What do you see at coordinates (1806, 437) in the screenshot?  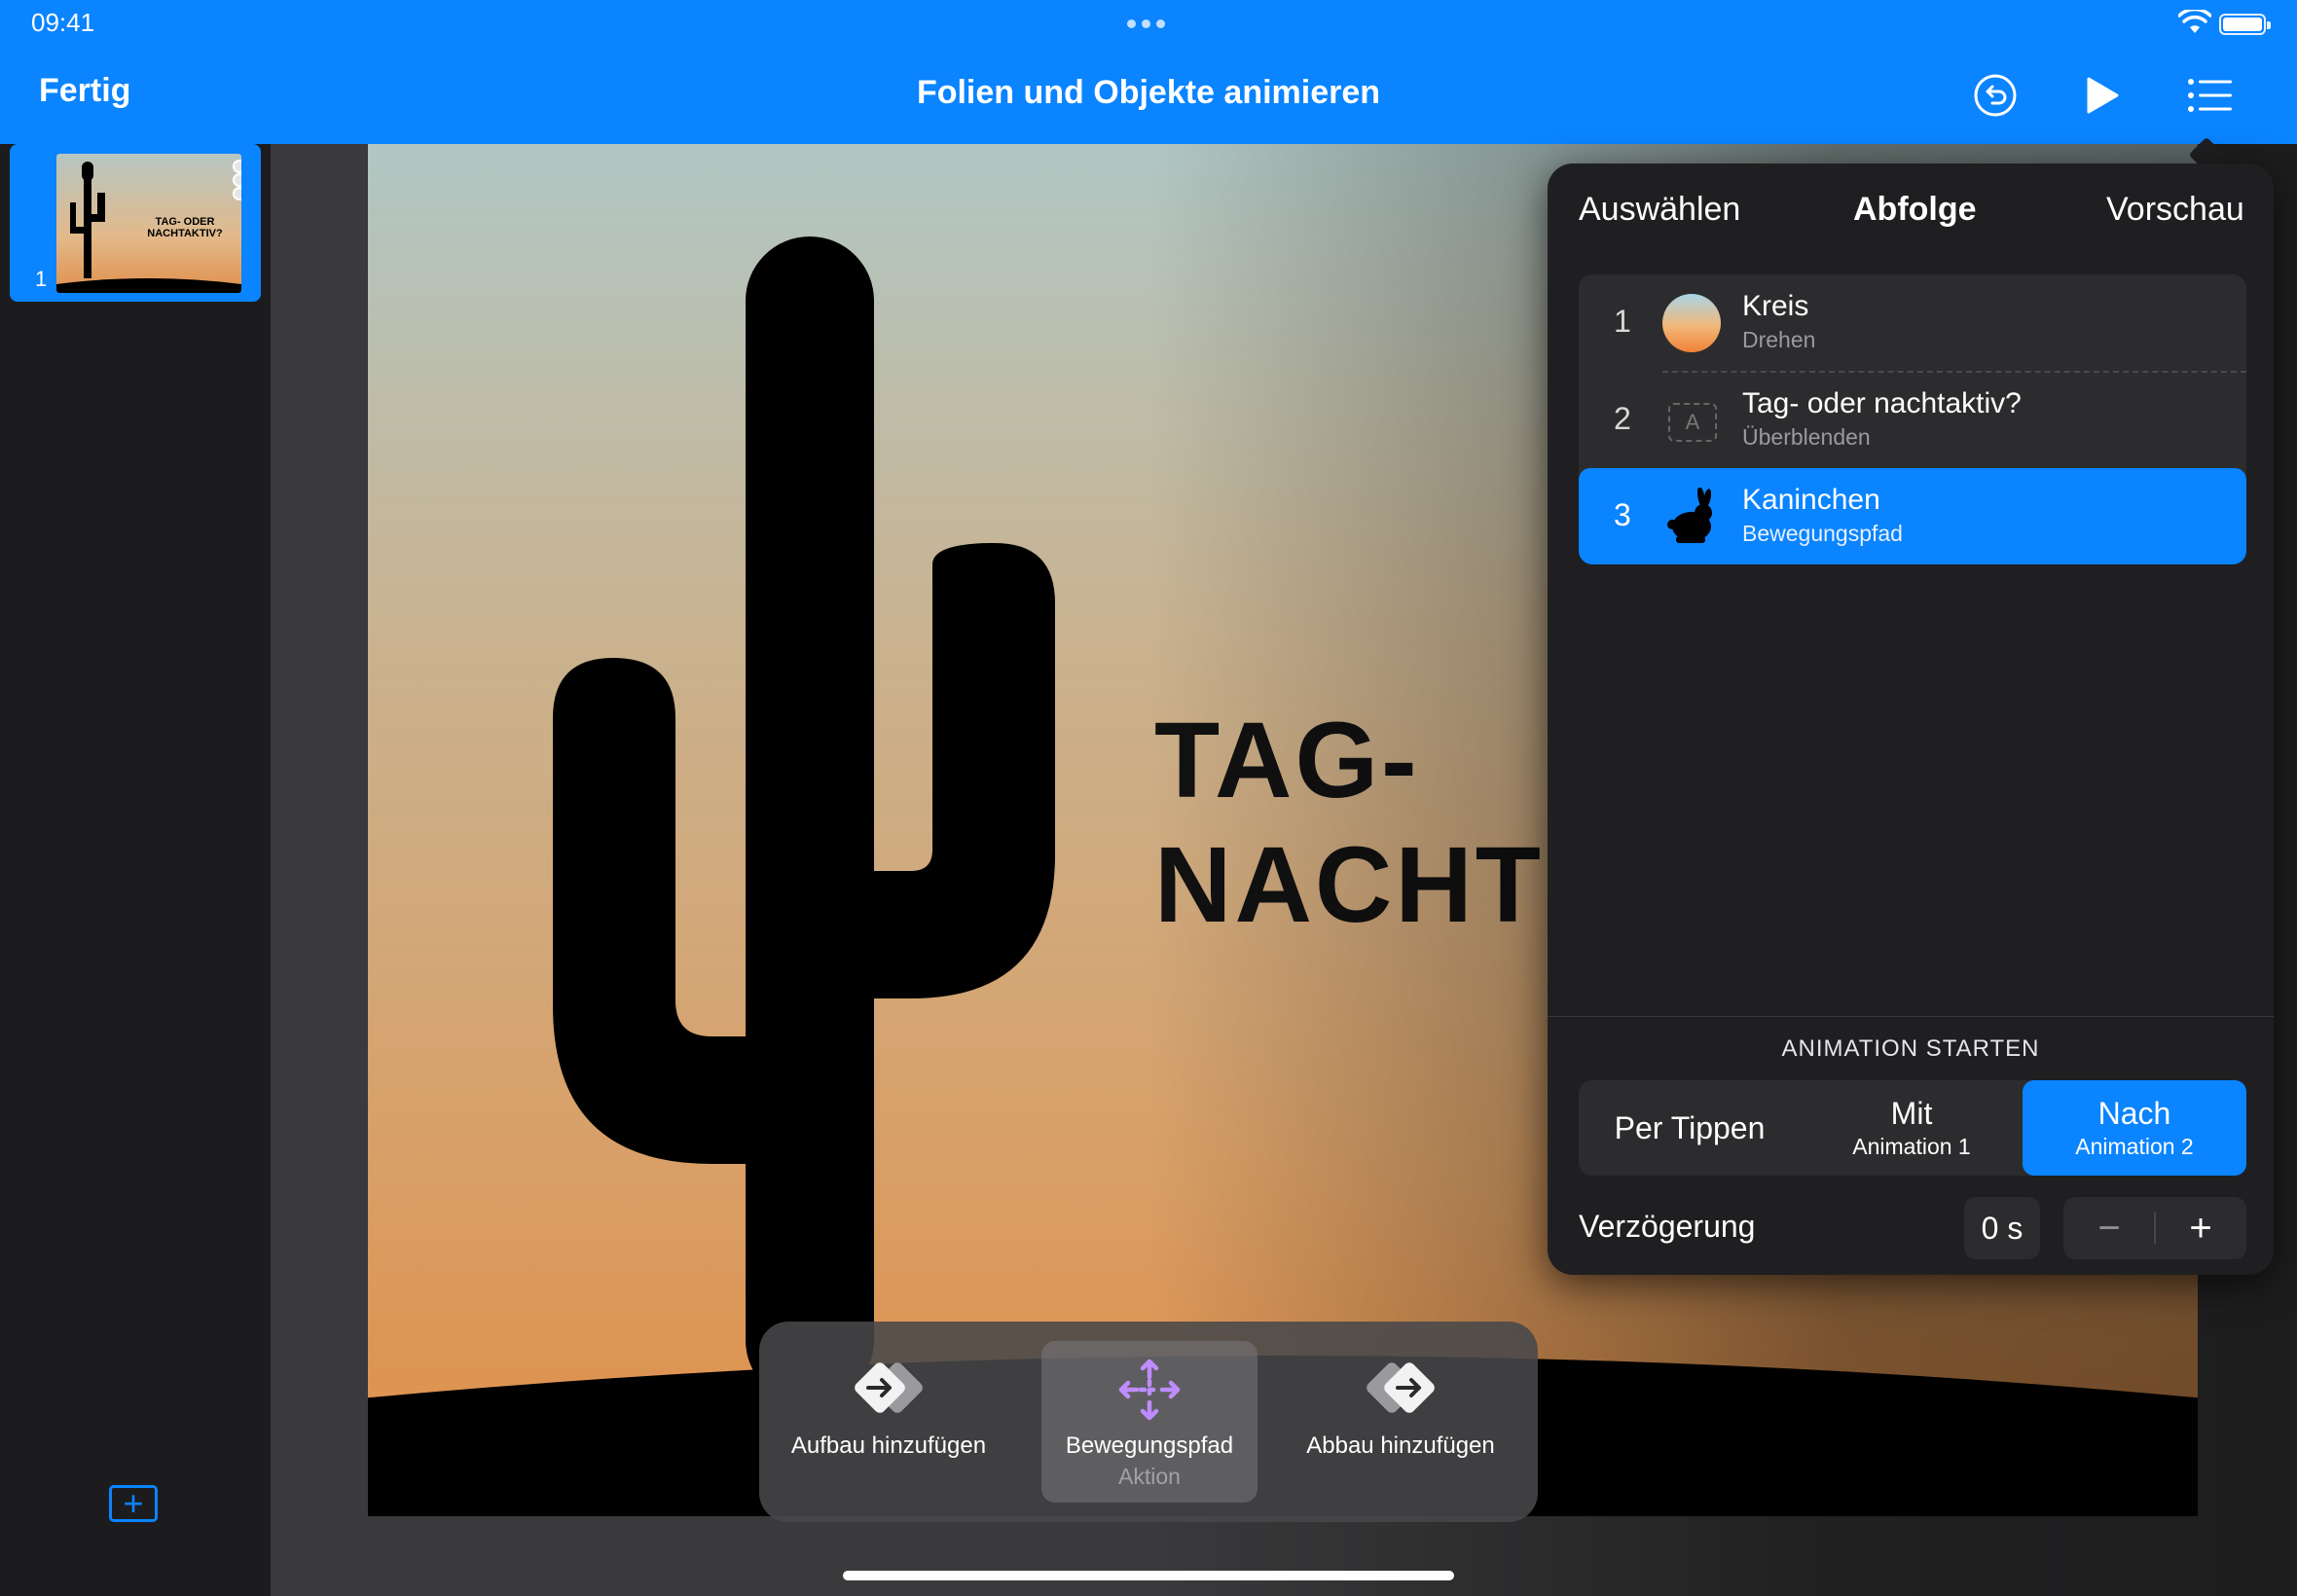 I see `animation-effect-name: Überblenden` at bounding box center [1806, 437].